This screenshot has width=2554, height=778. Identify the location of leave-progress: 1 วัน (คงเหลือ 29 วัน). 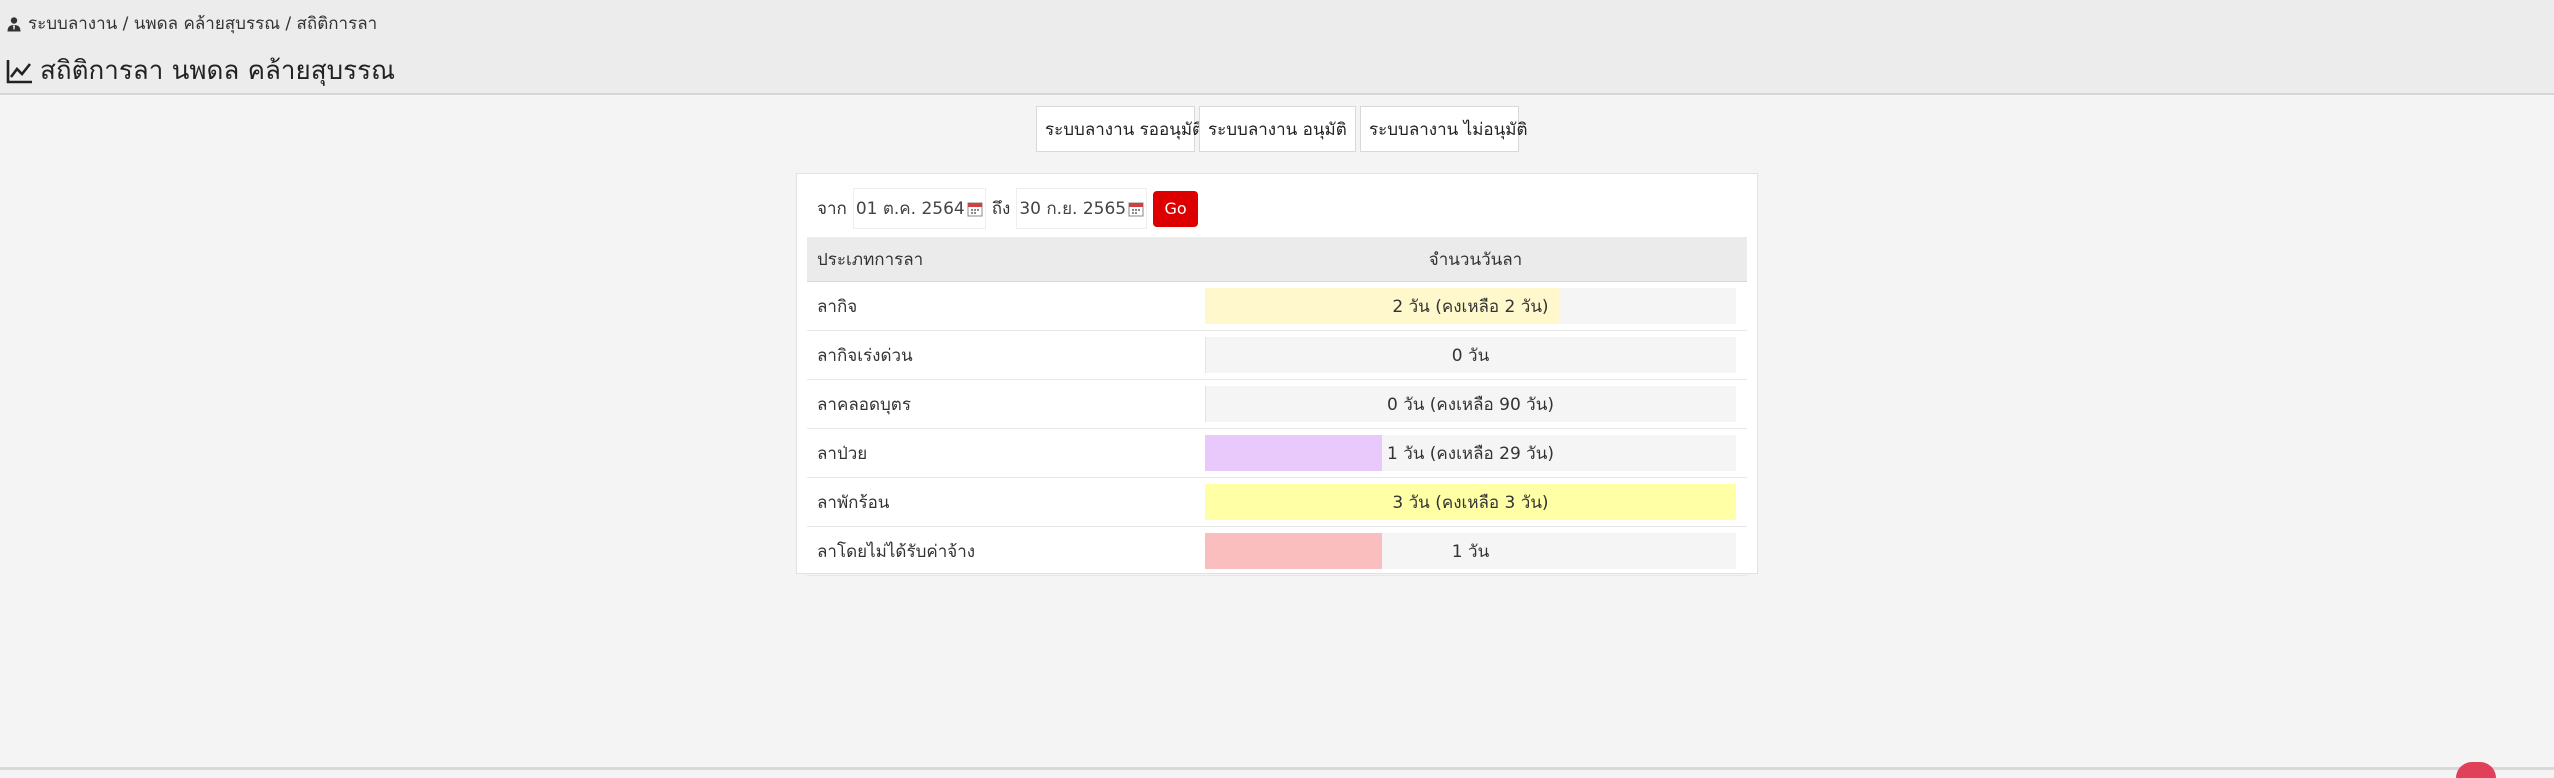
(1470, 453).